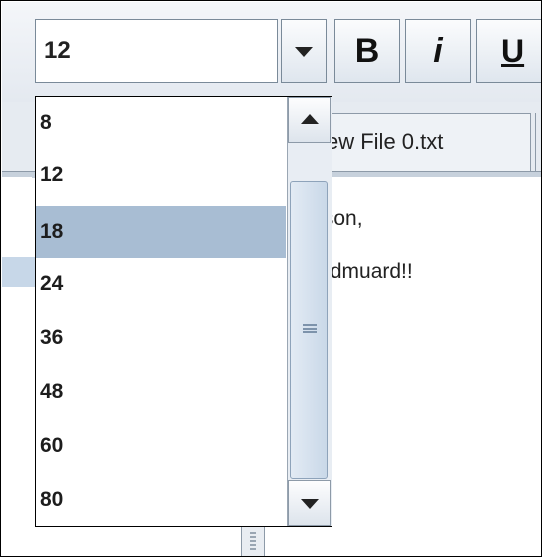 Image resolution: width=542 pixels, height=557 pixels. What do you see at coordinates (438, 51) in the screenshot?
I see `italic-button: i` at bounding box center [438, 51].